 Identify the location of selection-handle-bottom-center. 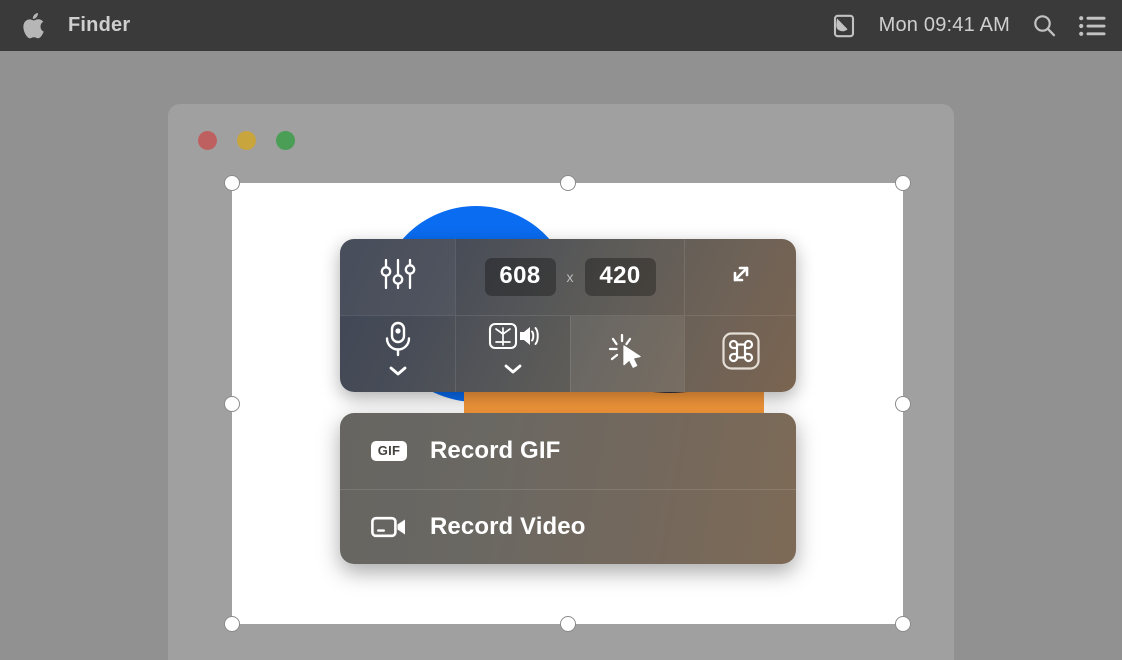
(568, 624).